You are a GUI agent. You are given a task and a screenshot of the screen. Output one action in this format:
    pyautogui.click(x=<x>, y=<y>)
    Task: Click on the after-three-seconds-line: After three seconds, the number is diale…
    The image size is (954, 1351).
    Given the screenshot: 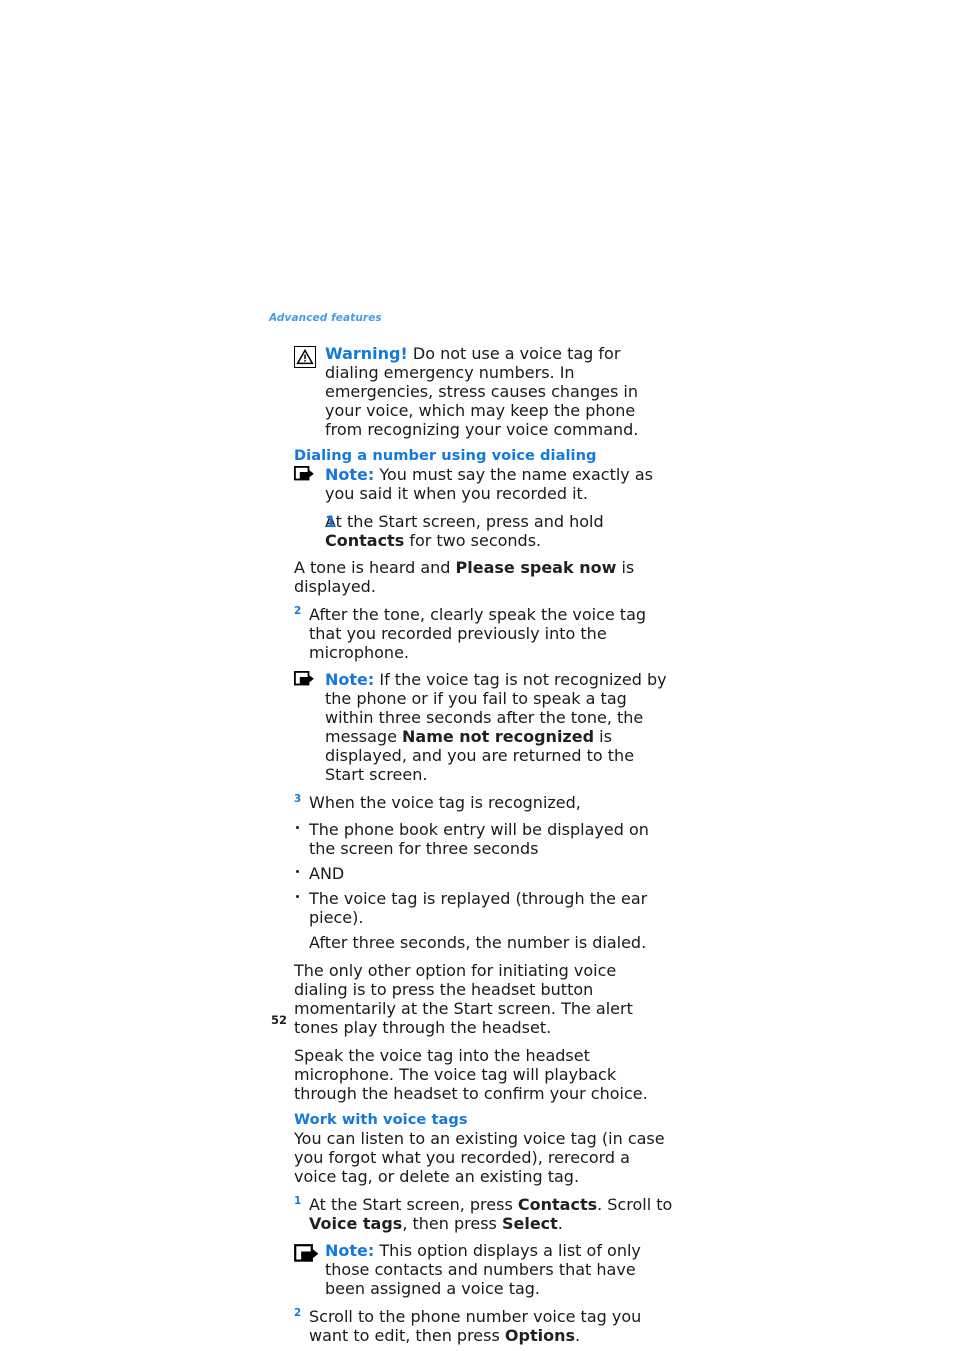 What is the action you would take?
    pyautogui.click(x=478, y=942)
    